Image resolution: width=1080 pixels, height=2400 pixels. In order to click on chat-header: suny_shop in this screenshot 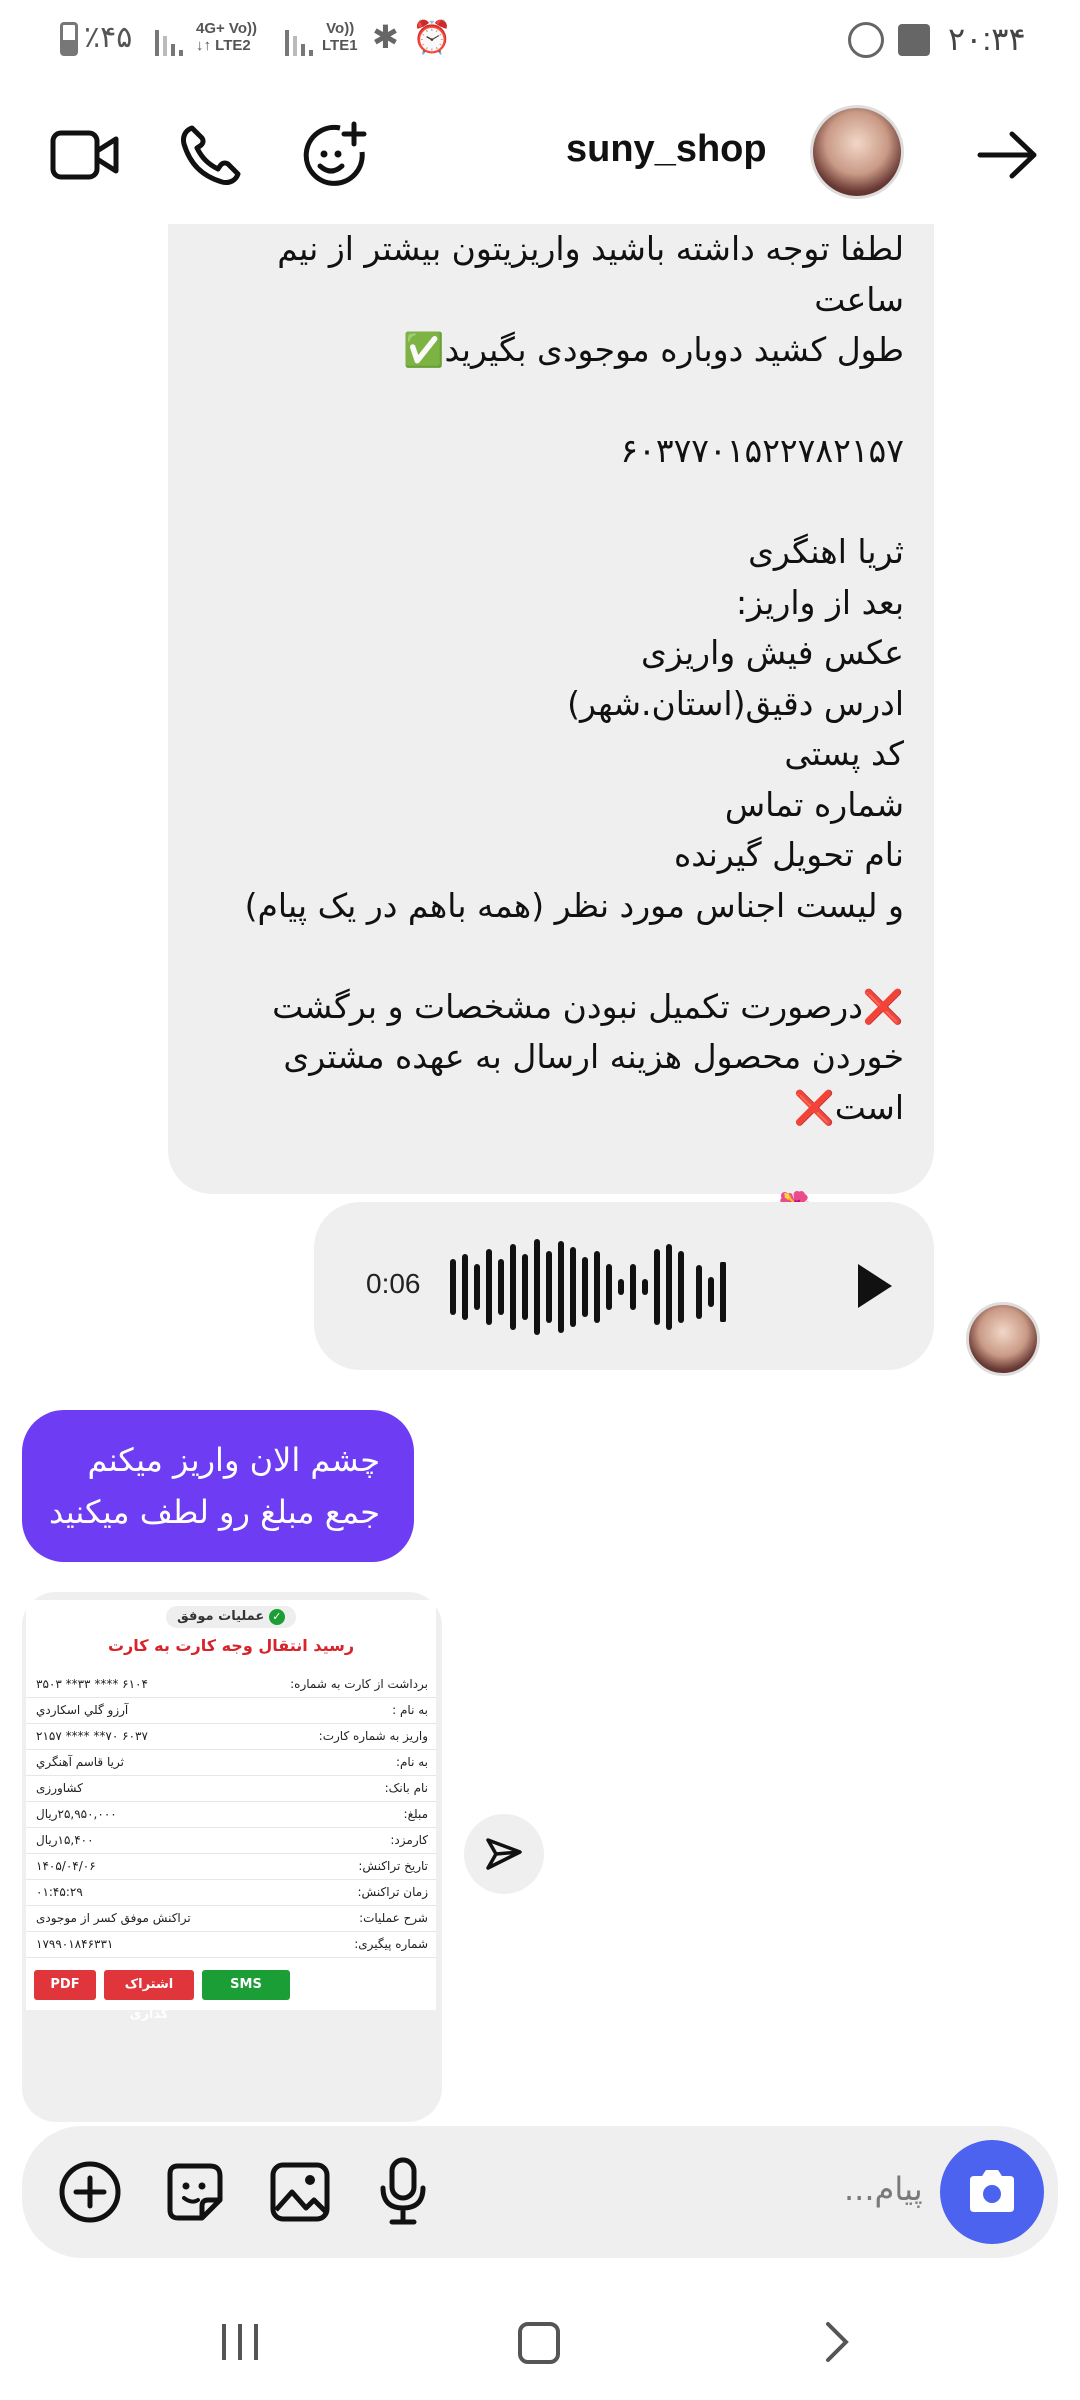, I will do `click(540, 155)`.